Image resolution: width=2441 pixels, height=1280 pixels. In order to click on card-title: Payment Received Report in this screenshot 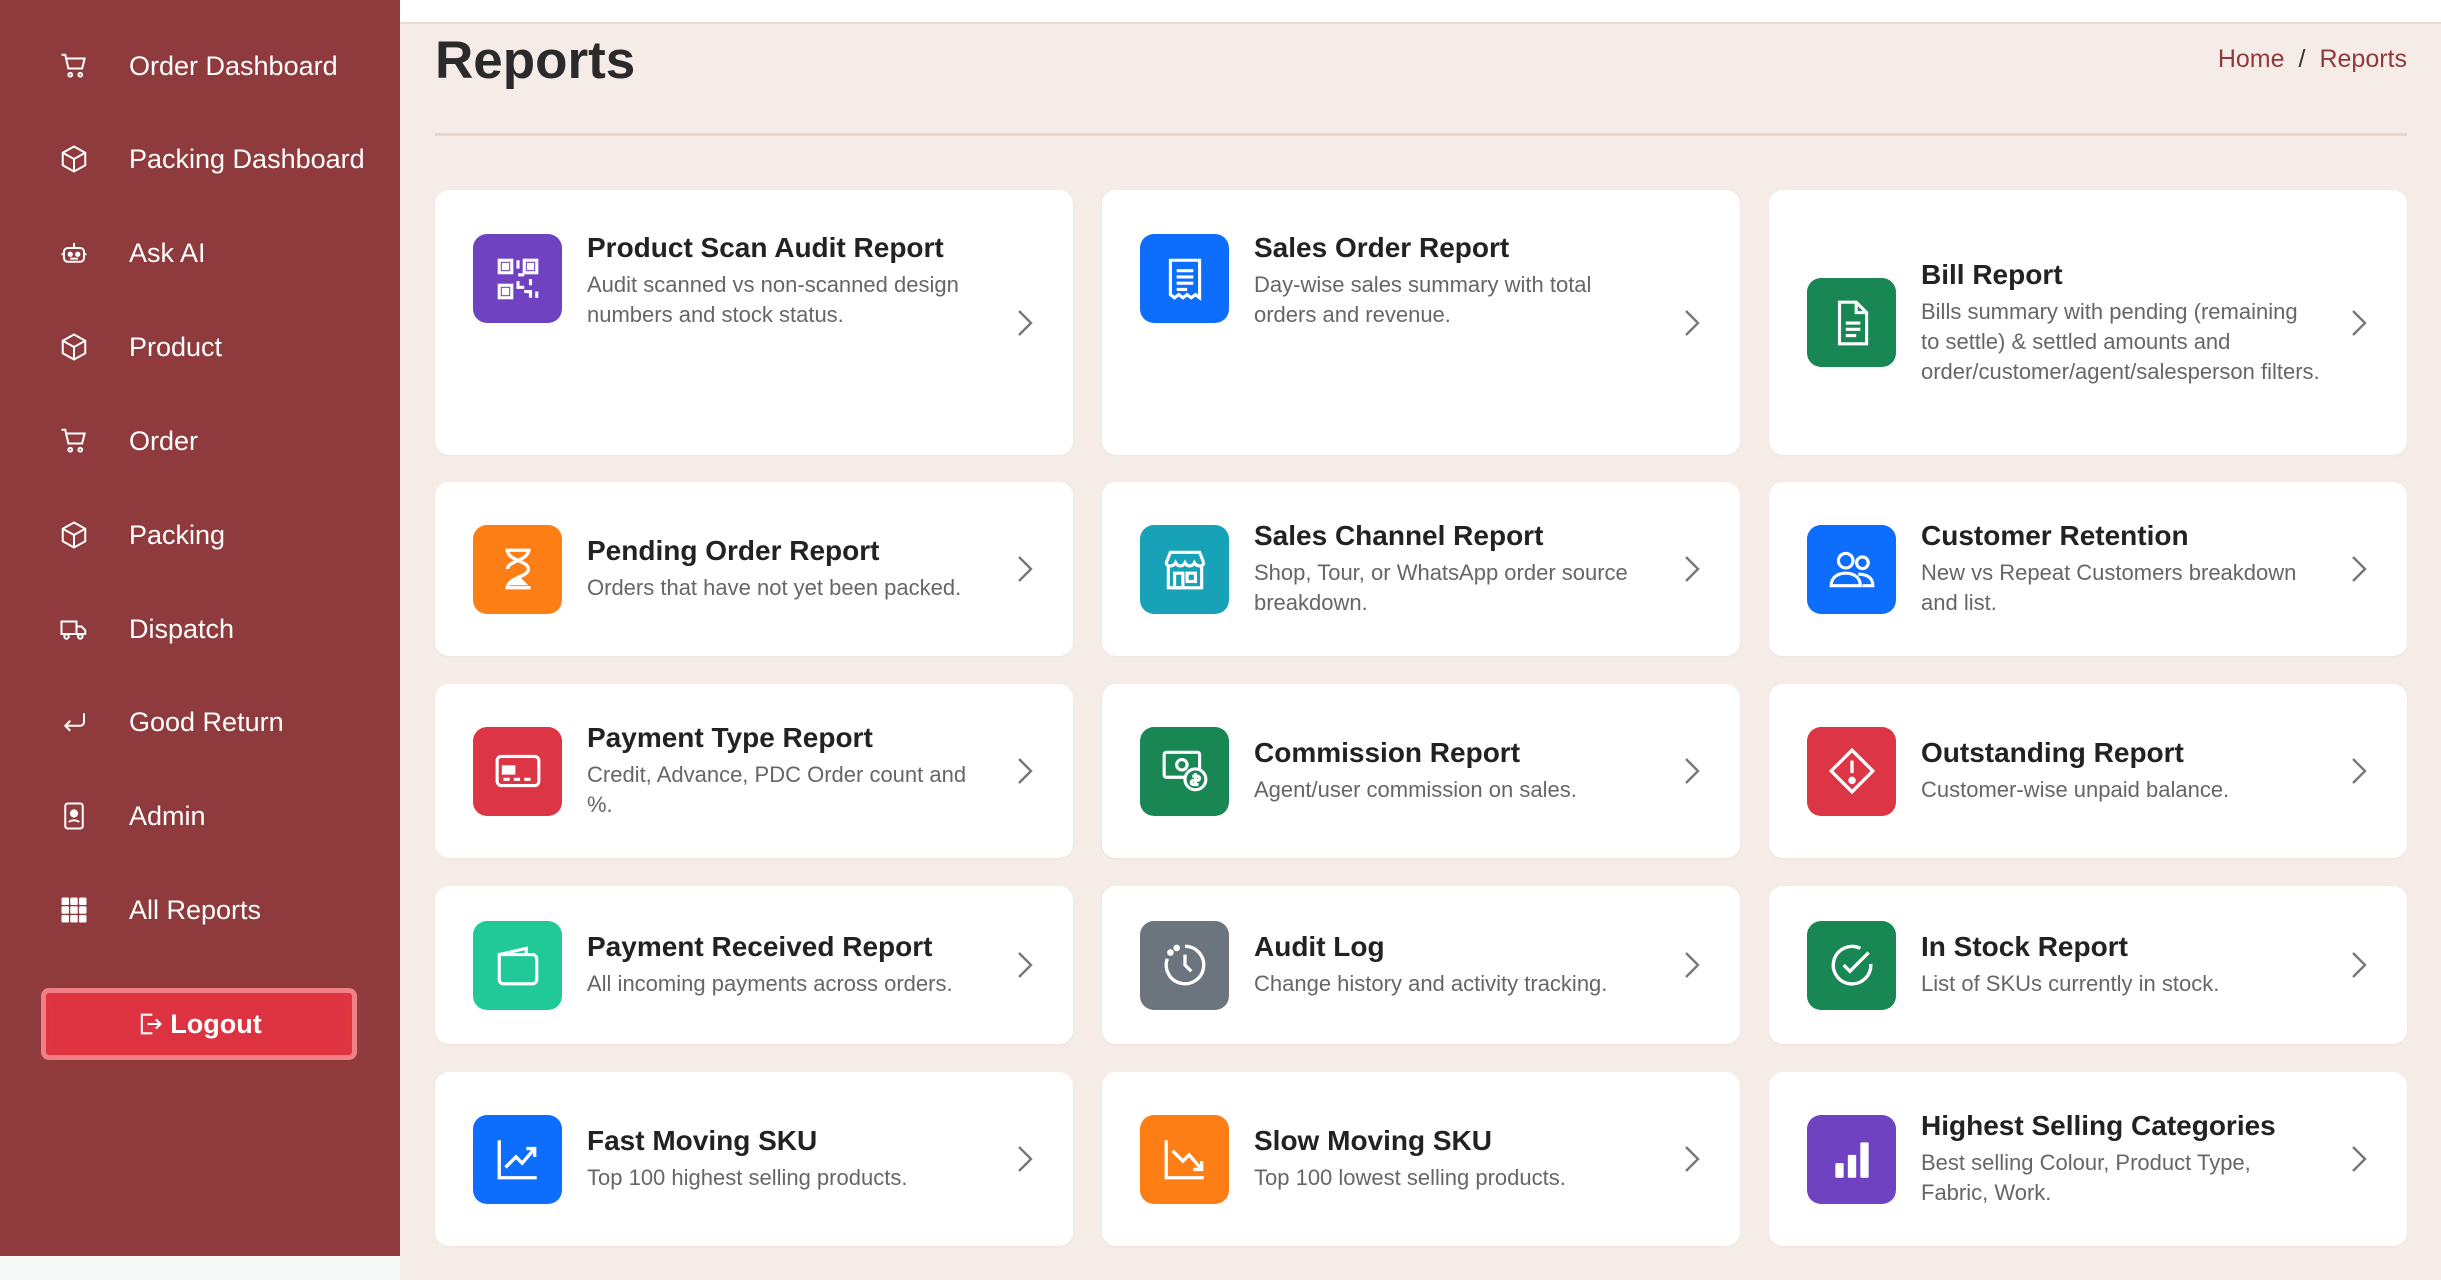, I will do `click(760, 946)`.